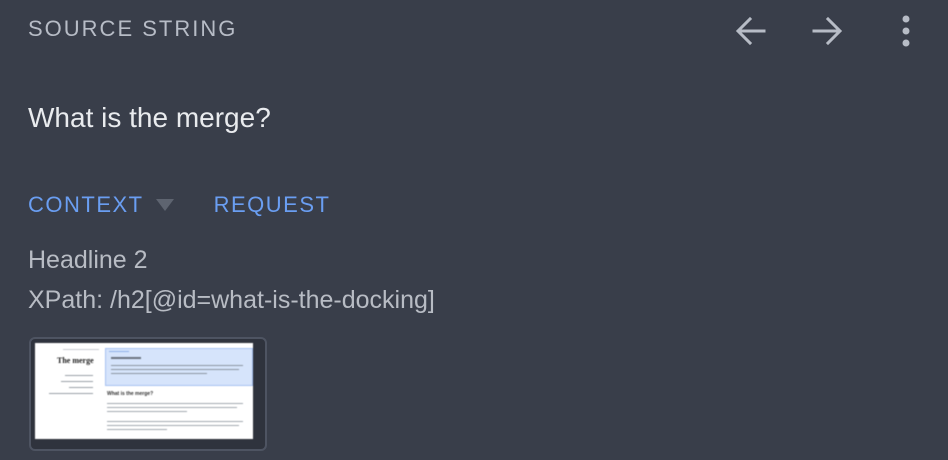  What do you see at coordinates (149, 117) in the screenshot?
I see `source-string-text: What is the merge?` at bounding box center [149, 117].